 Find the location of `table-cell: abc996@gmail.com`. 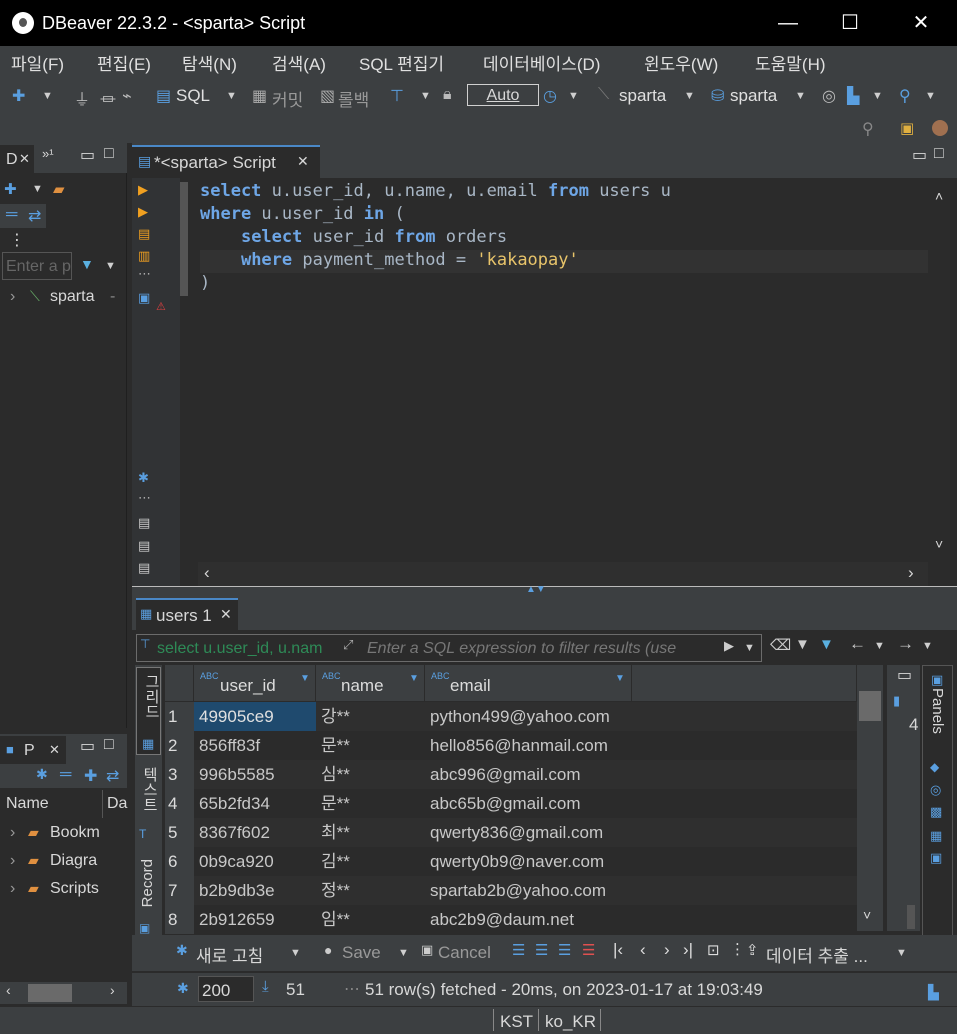

table-cell: abc996@gmail.com is located at coordinates (528, 774).